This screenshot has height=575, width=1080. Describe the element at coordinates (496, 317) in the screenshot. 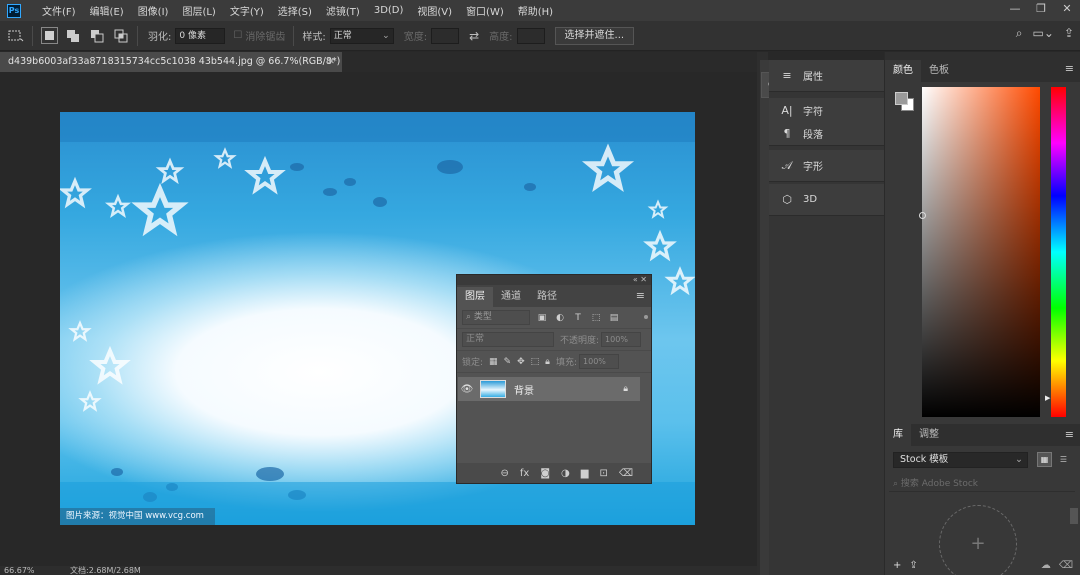

I see `layer-filter-select: ⌕ 类型` at that location.